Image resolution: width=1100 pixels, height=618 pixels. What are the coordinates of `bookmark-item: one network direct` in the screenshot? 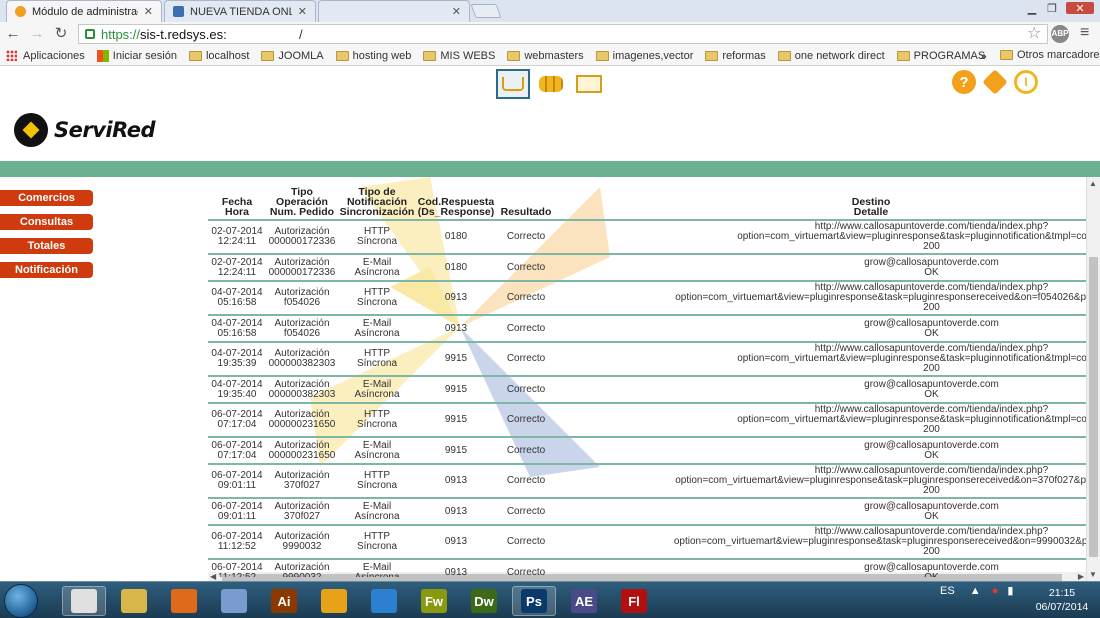 It's located at (831, 55).